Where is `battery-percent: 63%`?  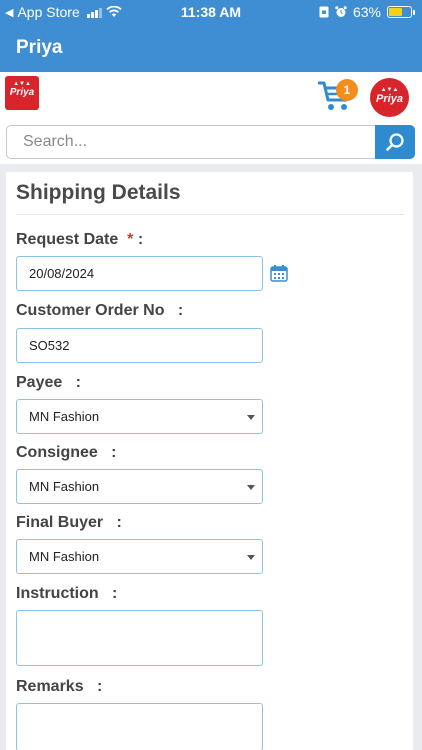
battery-percent: 63% is located at coordinates (366, 12).